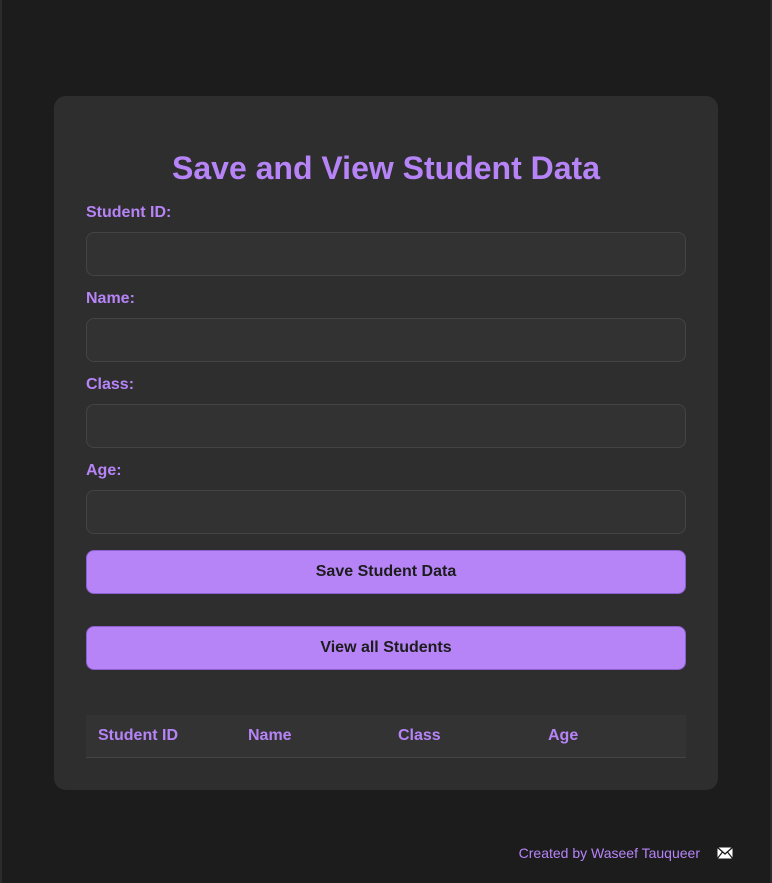 The height and width of the screenshot is (883, 772). What do you see at coordinates (386, 648) in the screenshot?
I see `view-all-students-button: View all Students` at bounding box center [386, 648].